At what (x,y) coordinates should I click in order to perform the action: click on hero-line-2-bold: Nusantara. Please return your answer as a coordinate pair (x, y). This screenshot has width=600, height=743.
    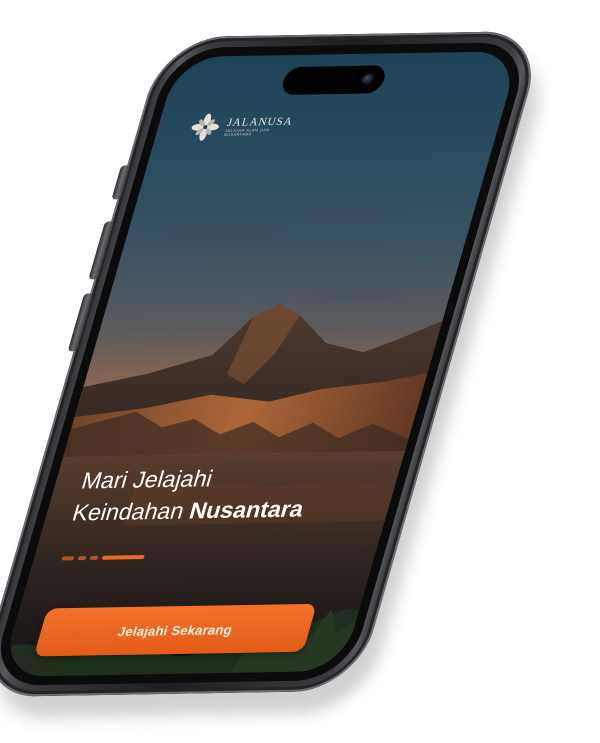
    Looking at the image, I should click on (246, 509).